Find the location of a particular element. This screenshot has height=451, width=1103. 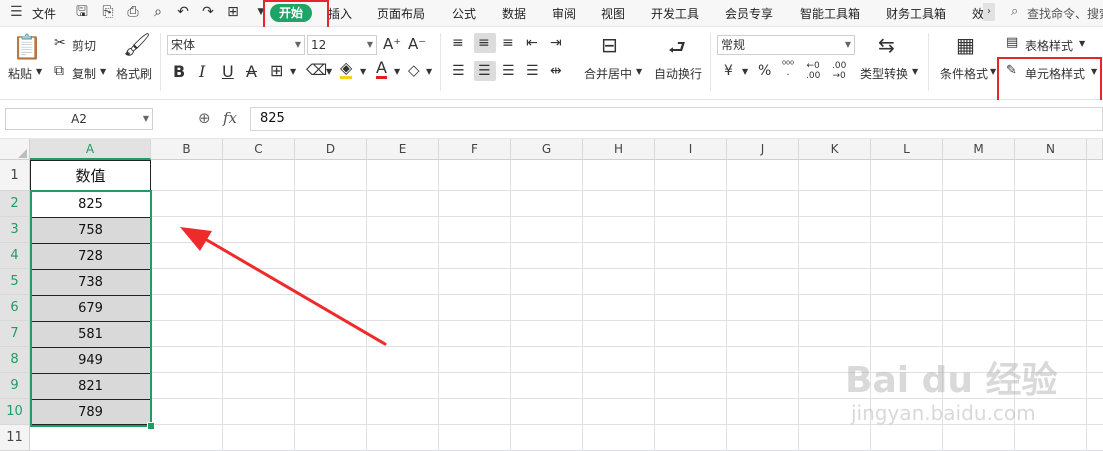

clear-icon: ◇ is located at coordinates (414, 70).